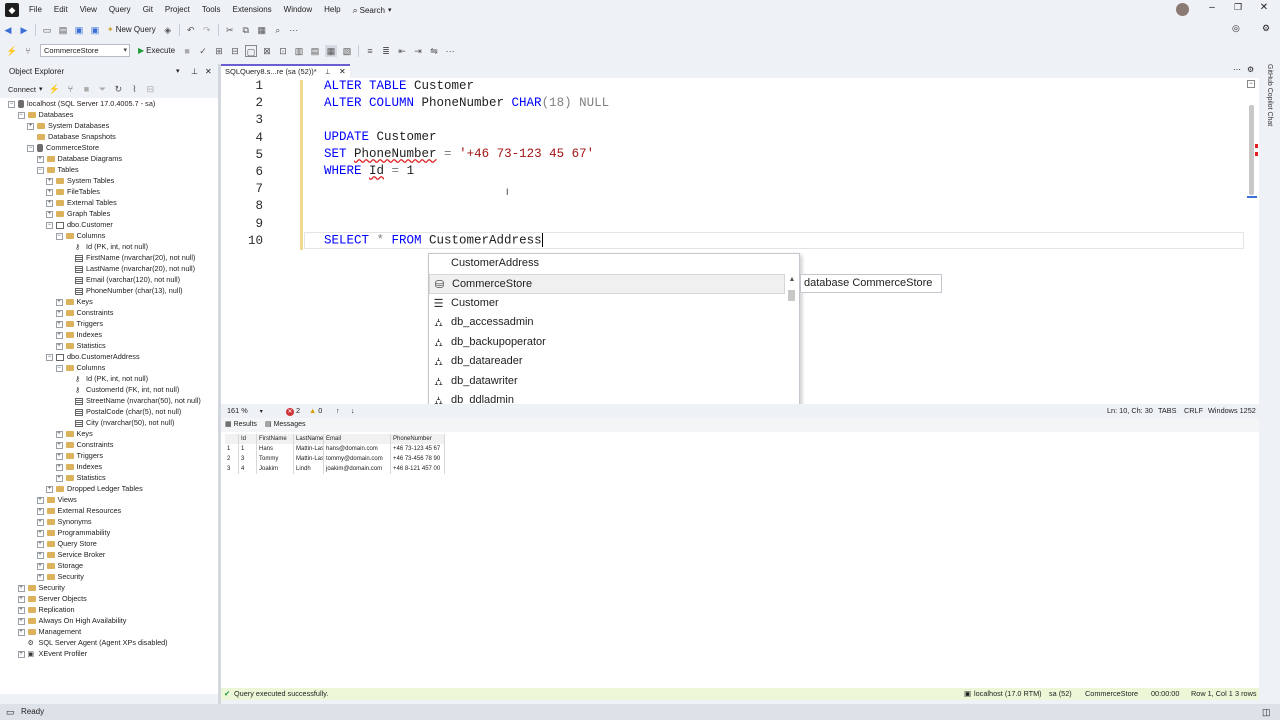 The width and height of the screenshot is (1280, 720). Describe the element at coordinates (191, 30) in the screenshot. I see `undo-icon: ↶` at that location.